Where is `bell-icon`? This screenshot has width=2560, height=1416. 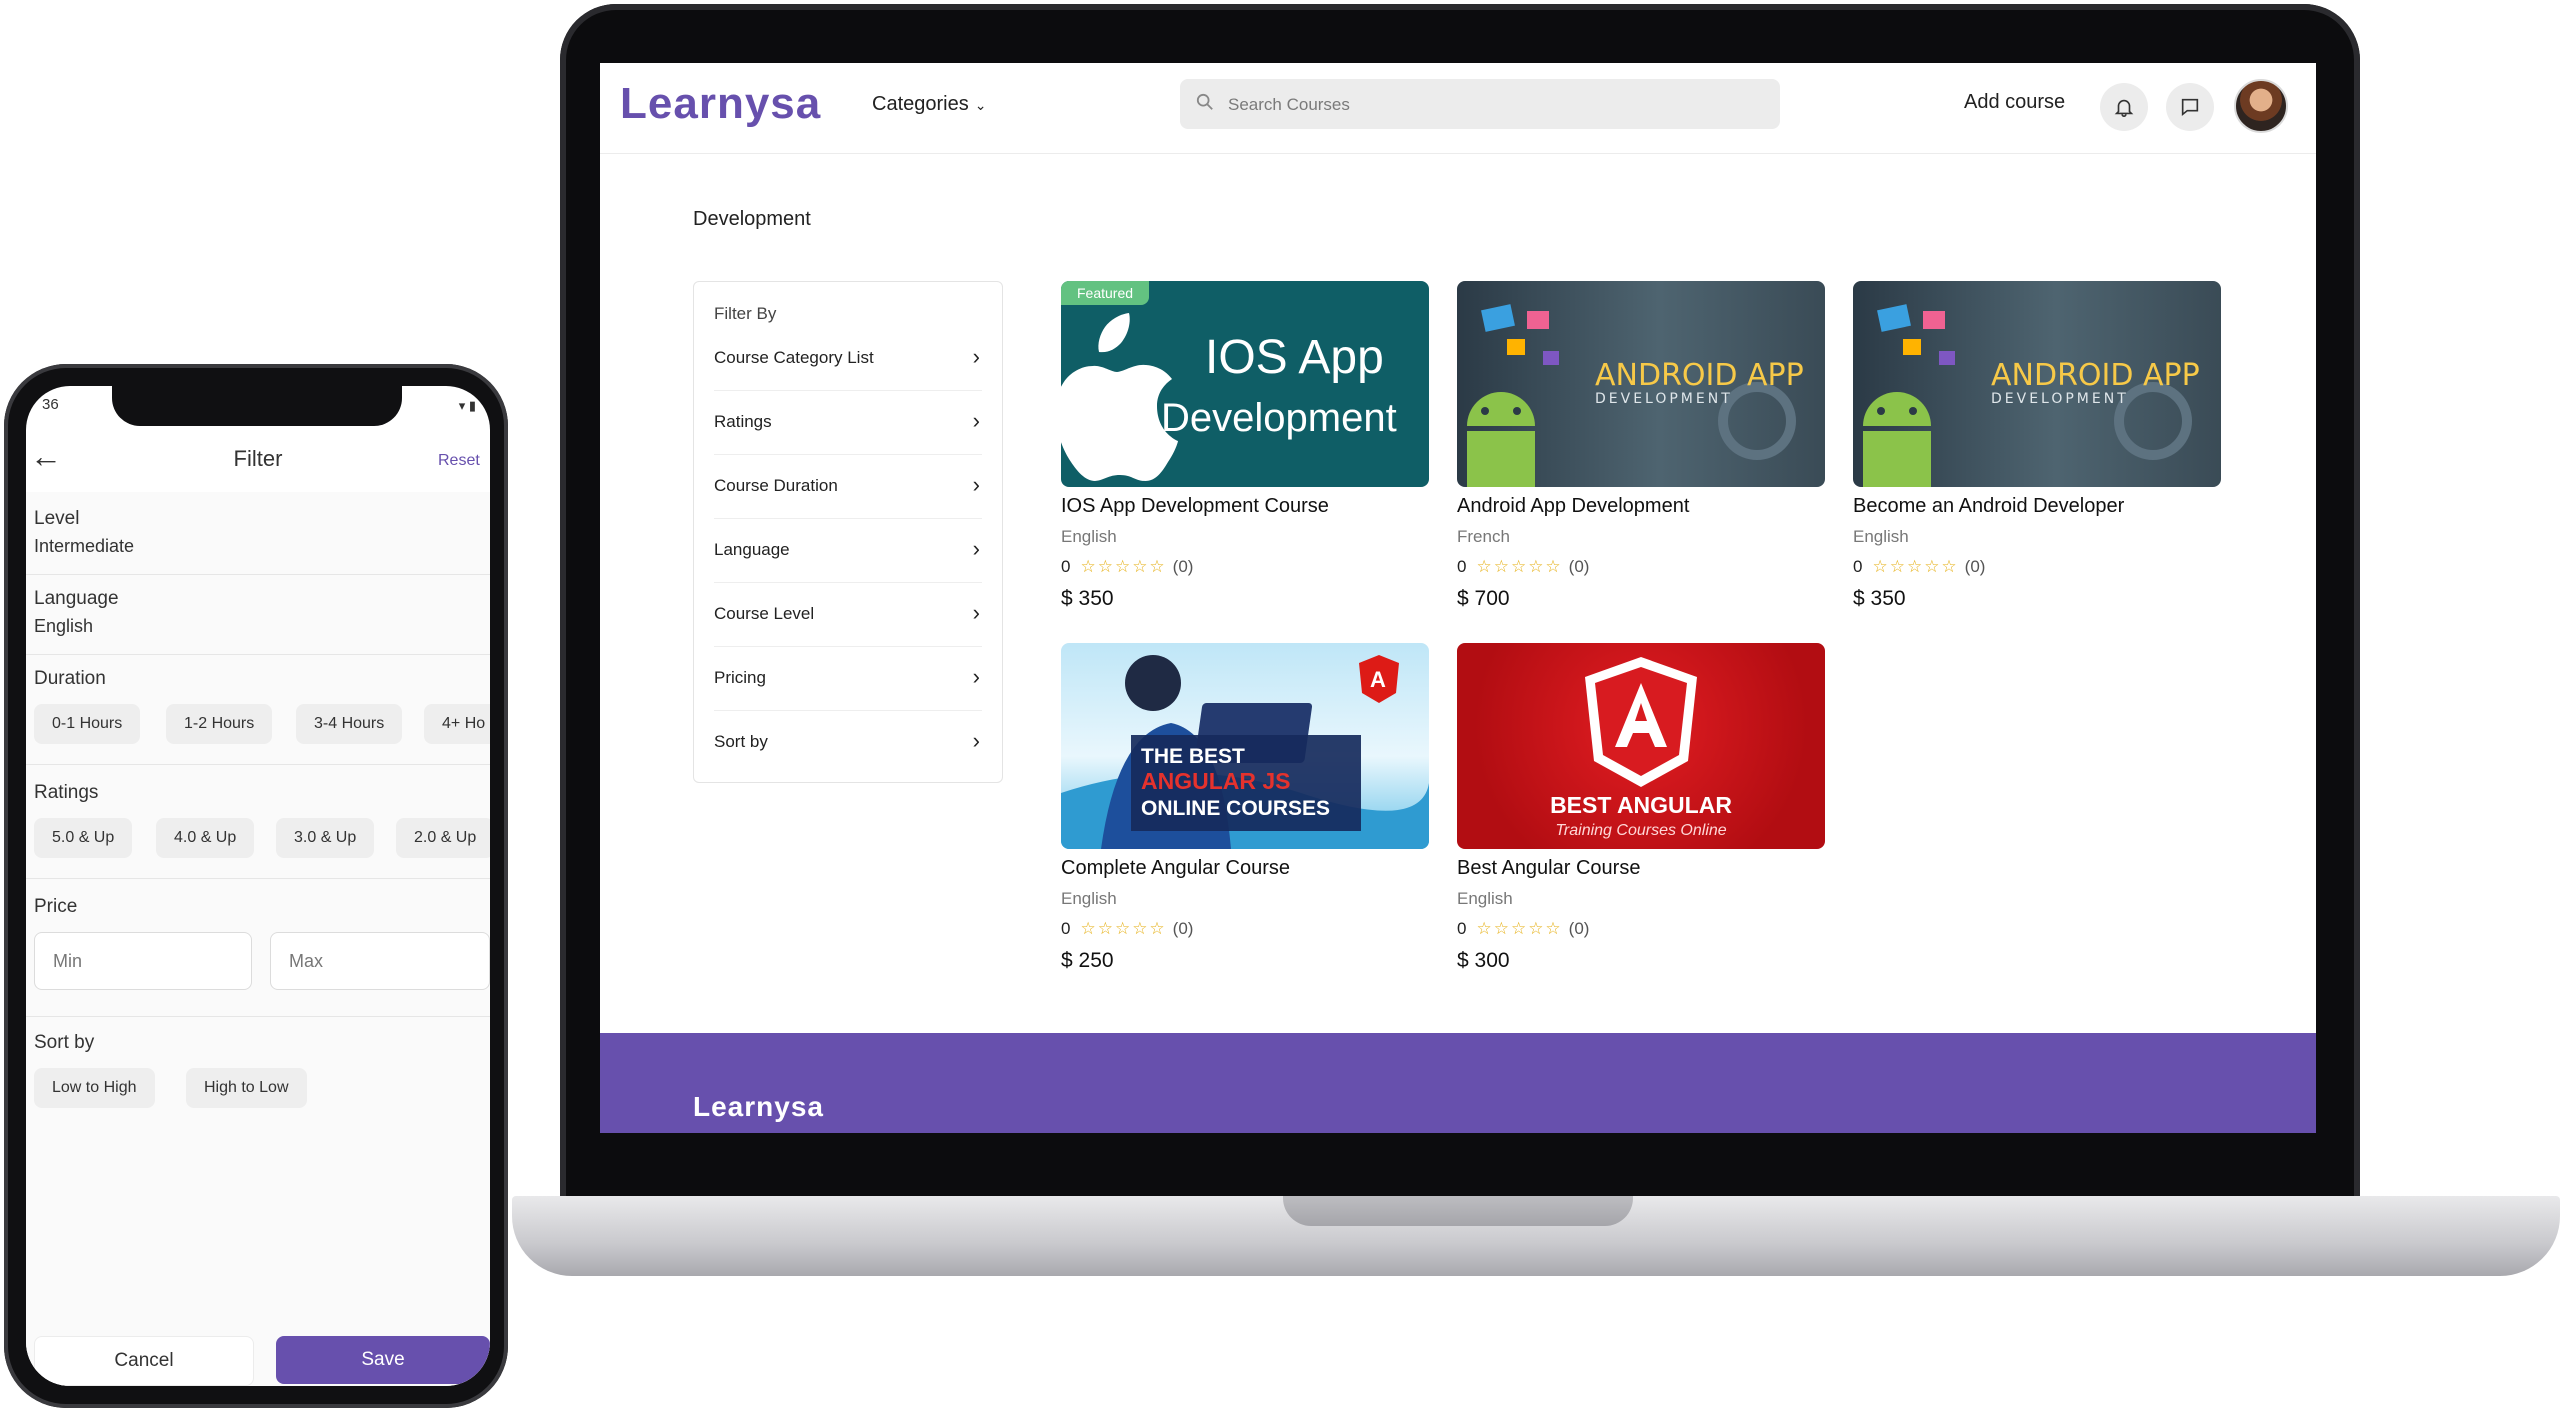 bell-icon is located at coordinates (2124, 108).